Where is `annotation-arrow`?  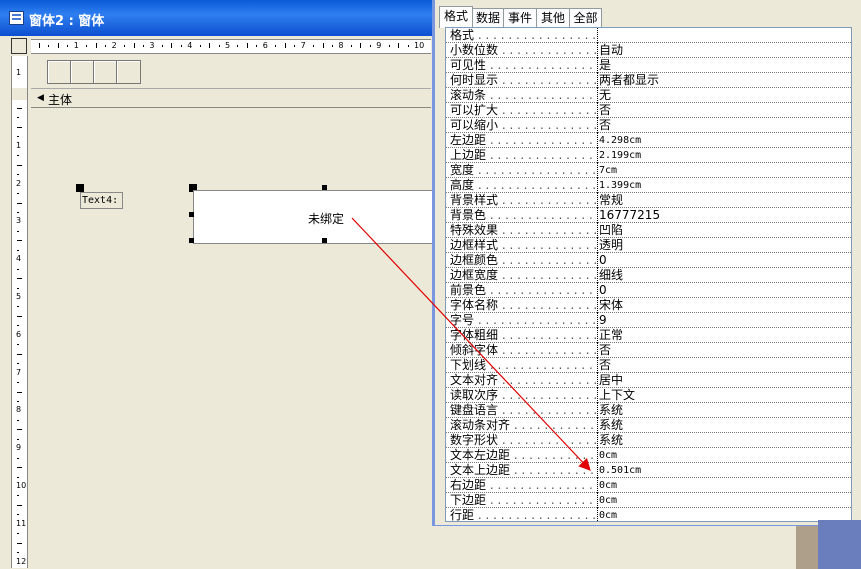
annotation-arrow is located at coordinates (471, 344).